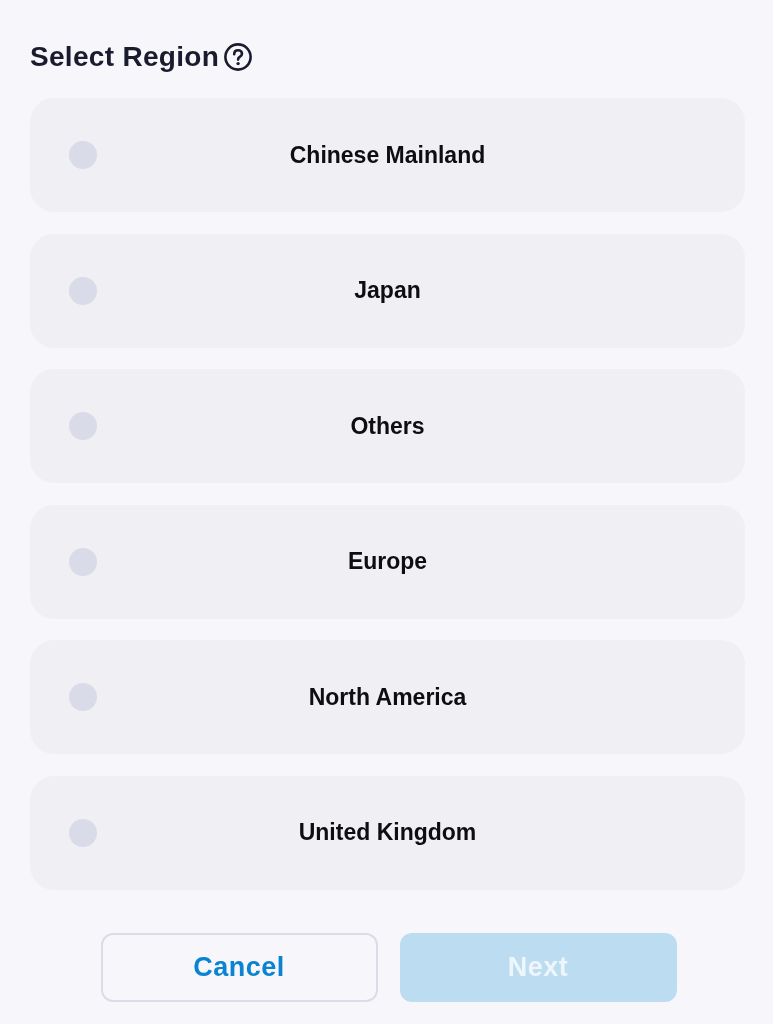  I want to click on region-label: Chinese Mainland, so click(387, 155).